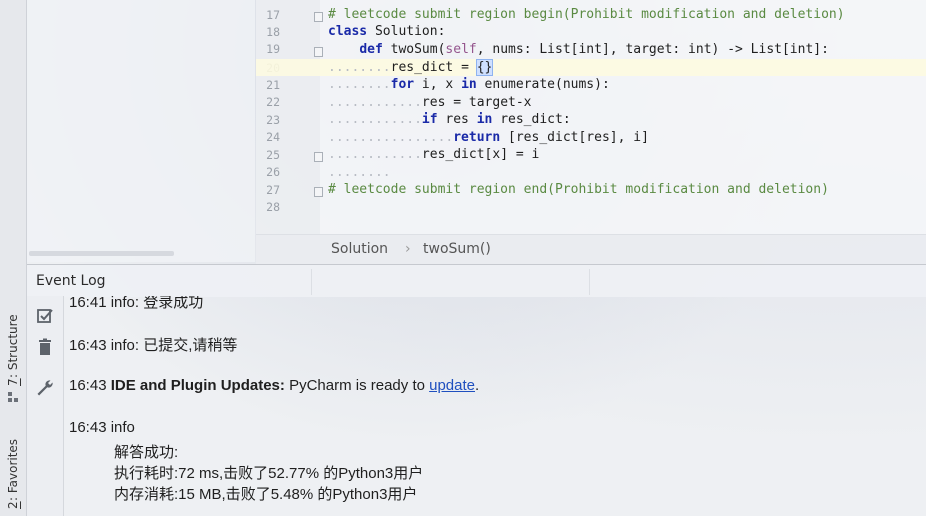 The height and width of the screenshot is (516, 926). Describe the element at coordinates (457, 119) in the screenshot. I see `code-text: res` at that location.